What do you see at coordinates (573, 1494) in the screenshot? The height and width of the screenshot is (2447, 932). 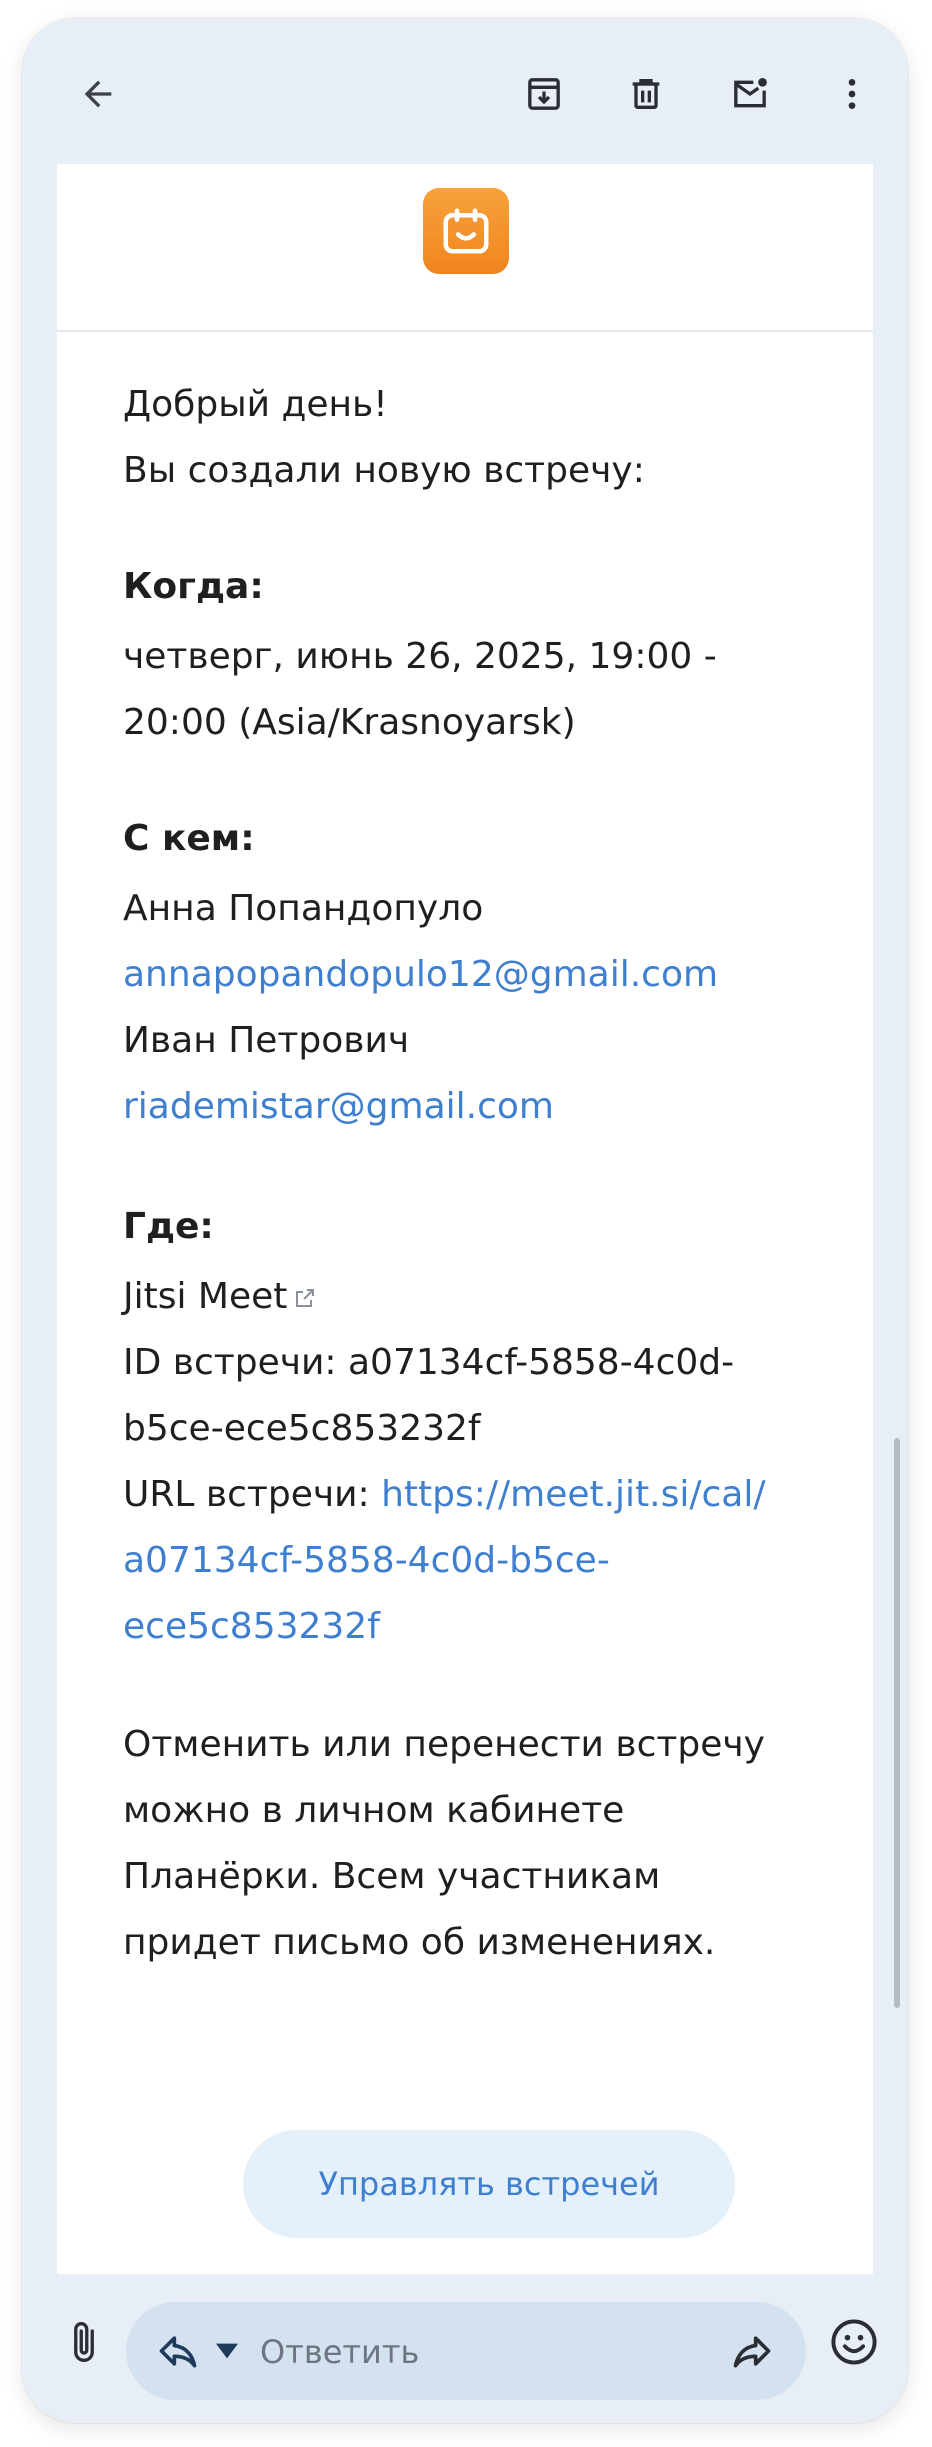 I see `meeting-url-link: https://meet.jit.si/cal/` at bounding box center [573, 1494].